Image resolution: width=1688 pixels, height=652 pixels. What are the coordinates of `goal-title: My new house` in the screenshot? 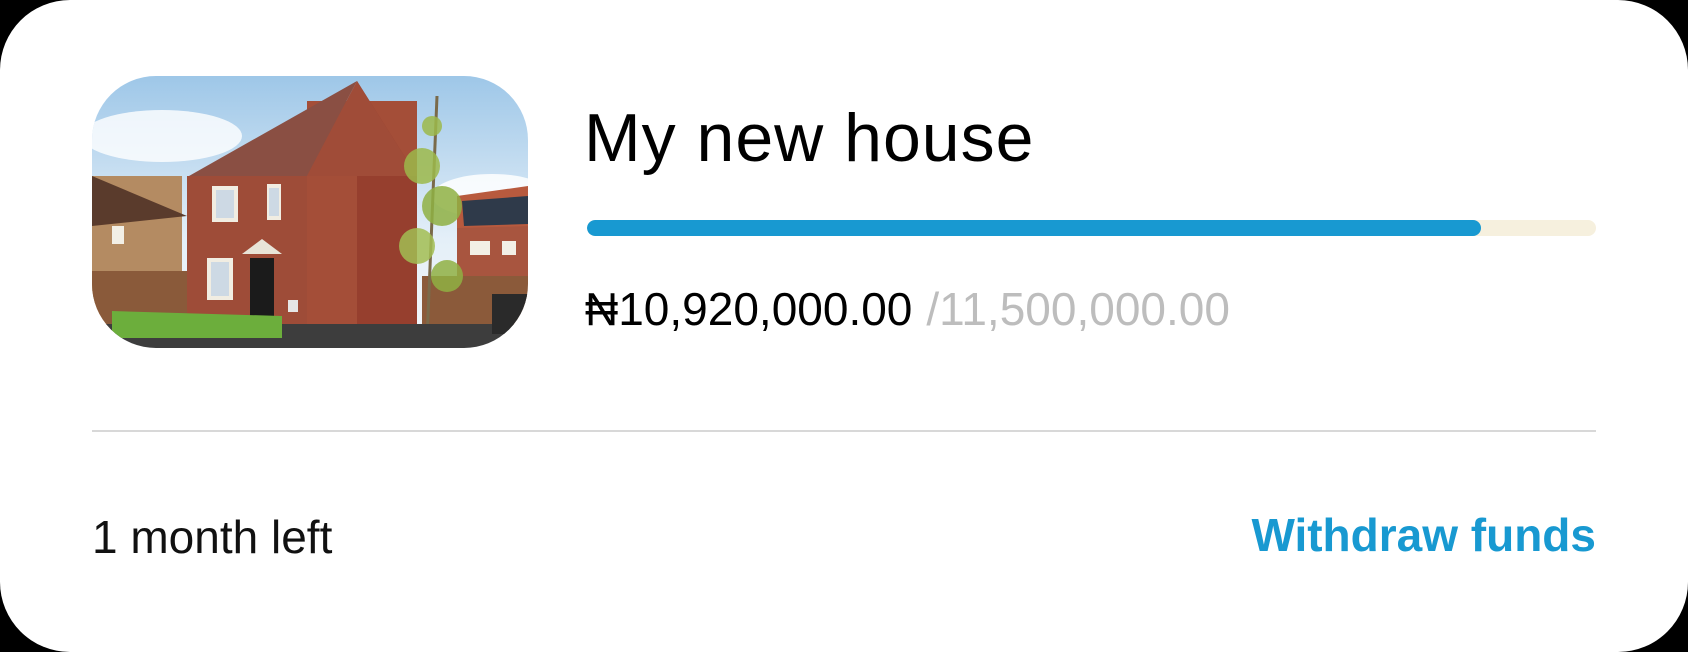 It's located at (809, 138).